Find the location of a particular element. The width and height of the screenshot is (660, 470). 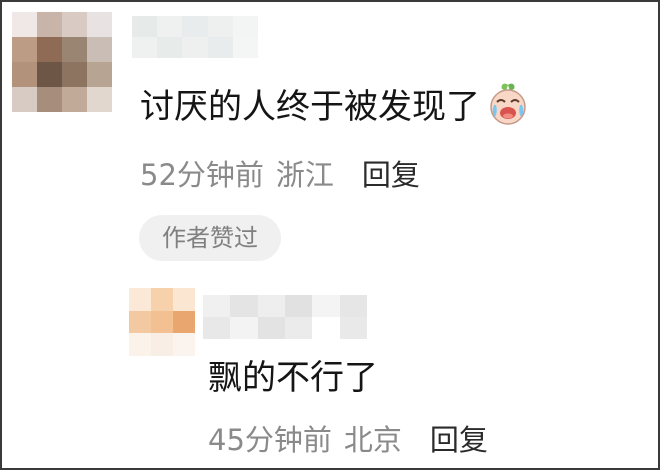

reply-button: 回复 is located at coordinates (391, 175).